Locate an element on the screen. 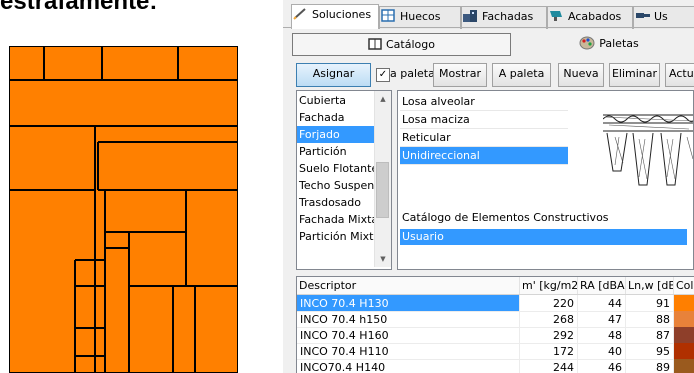  cell-mass: 244 is located at coordinates (549, 366).